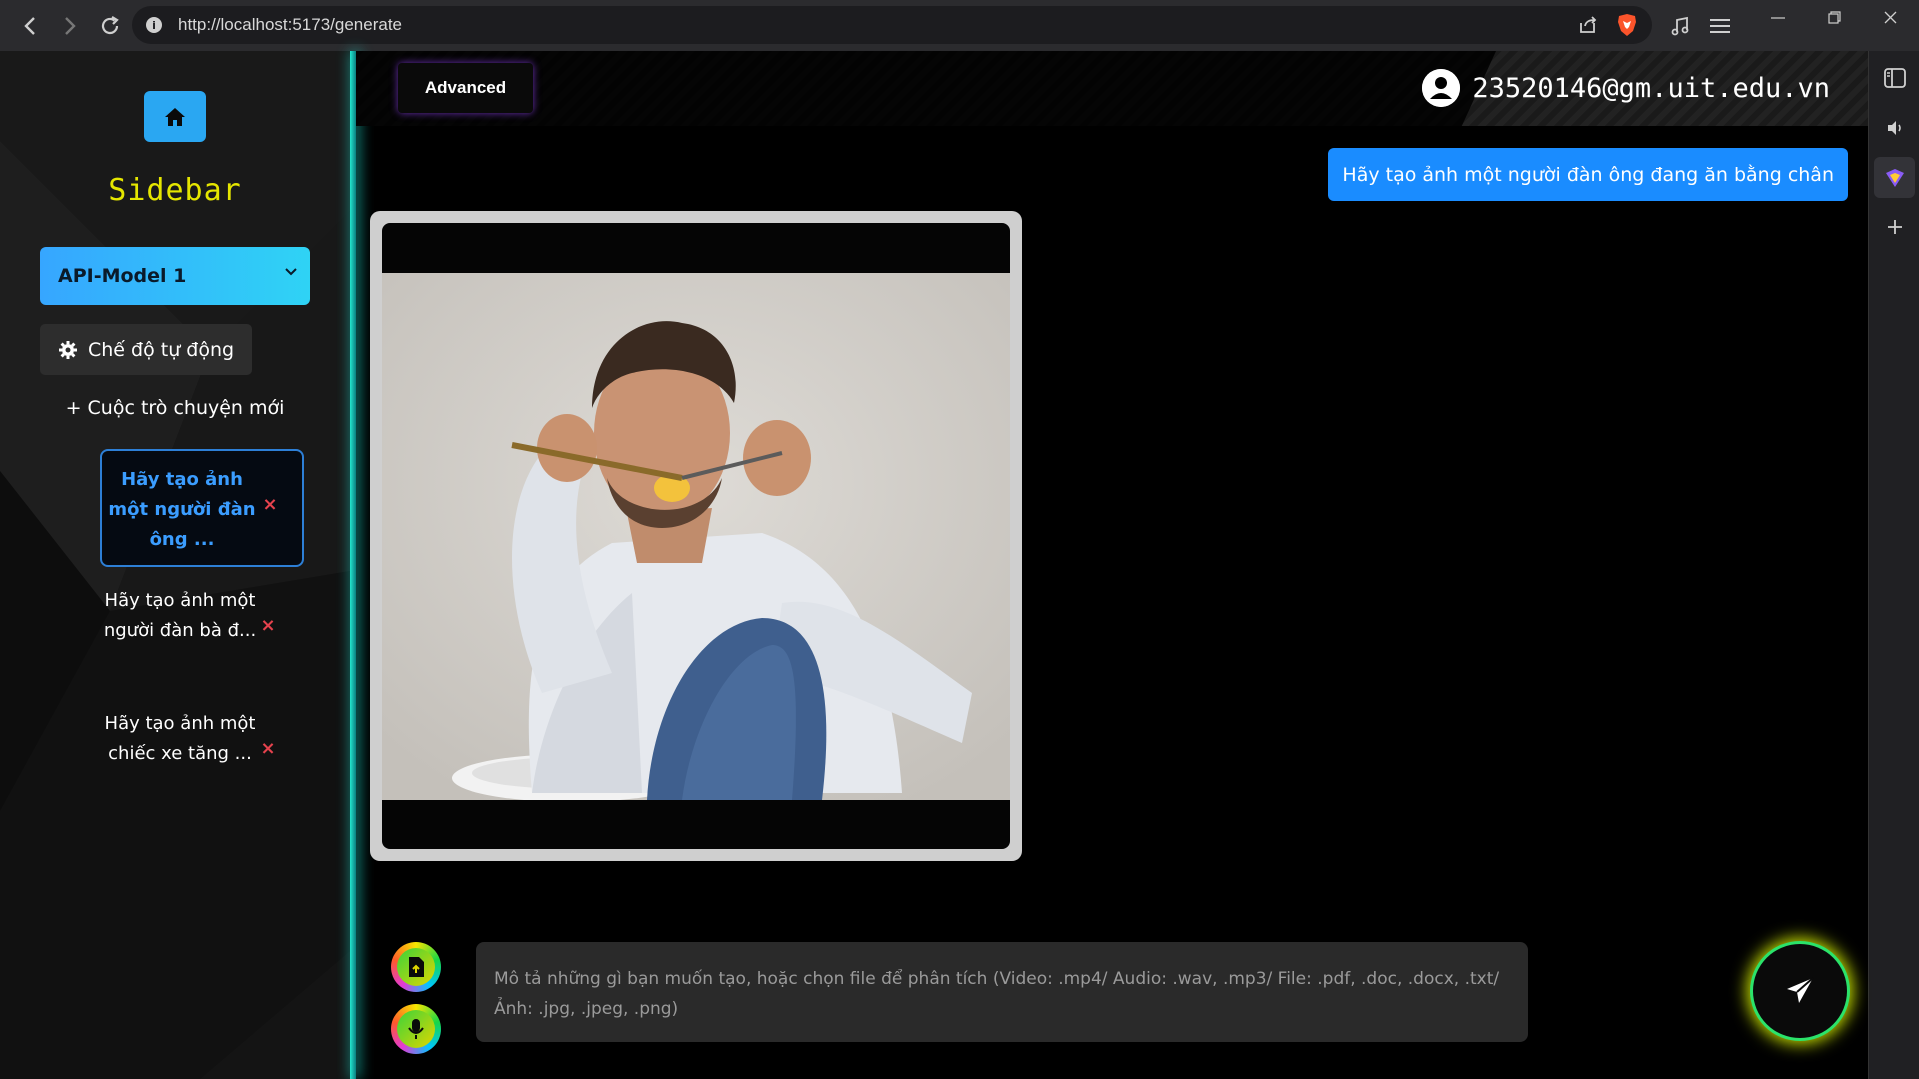 Image resolution: width=1919 pixels, height=1079 pixels. I want to click on add-icon, so click(1894, 227).